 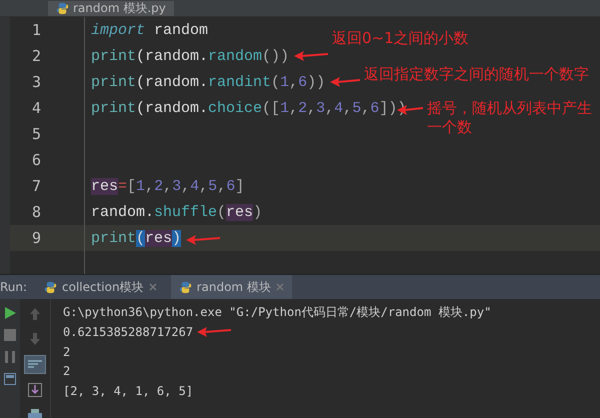 What do you see at coordinates (14, 287) in the screenshot?
I see `run-label: Run:` at bounding box center [14, 287].